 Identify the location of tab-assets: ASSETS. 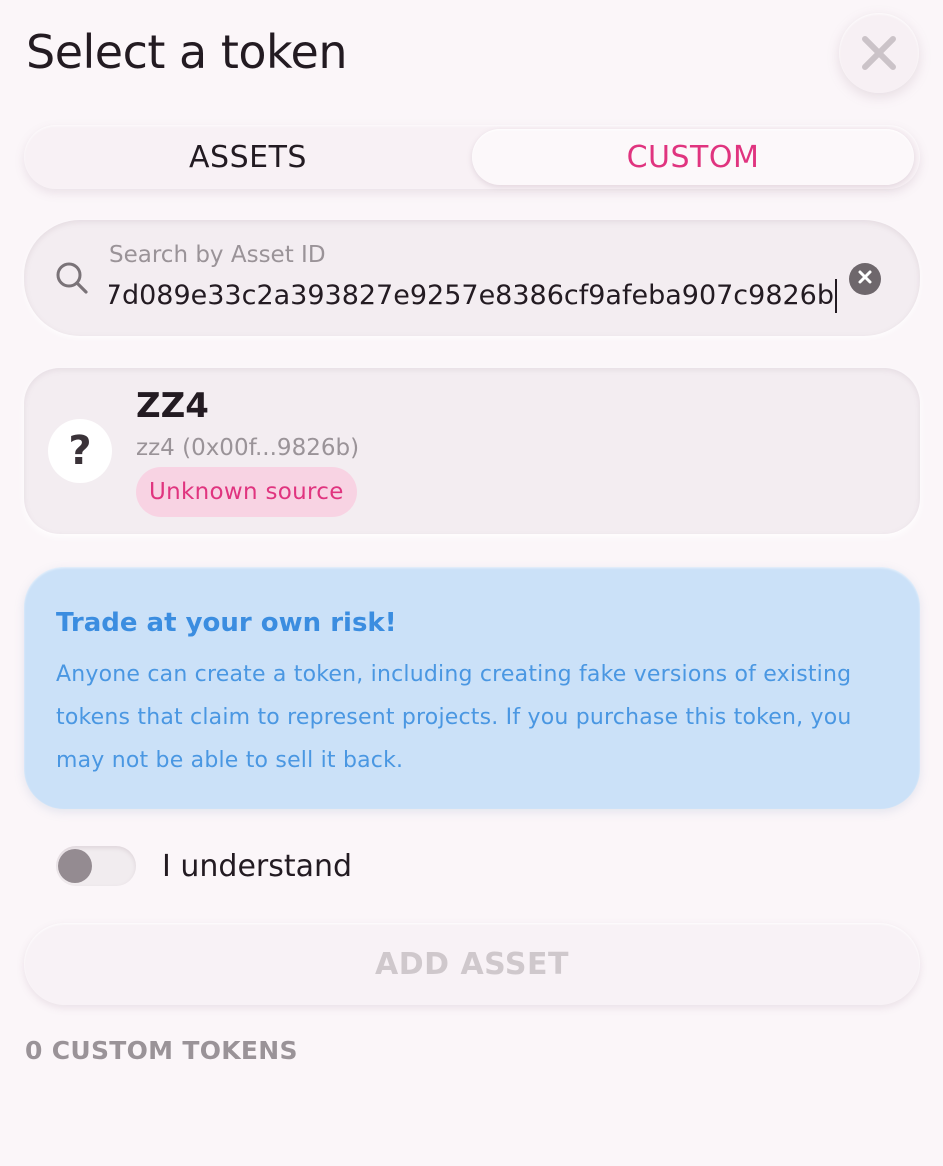
(248, 157).